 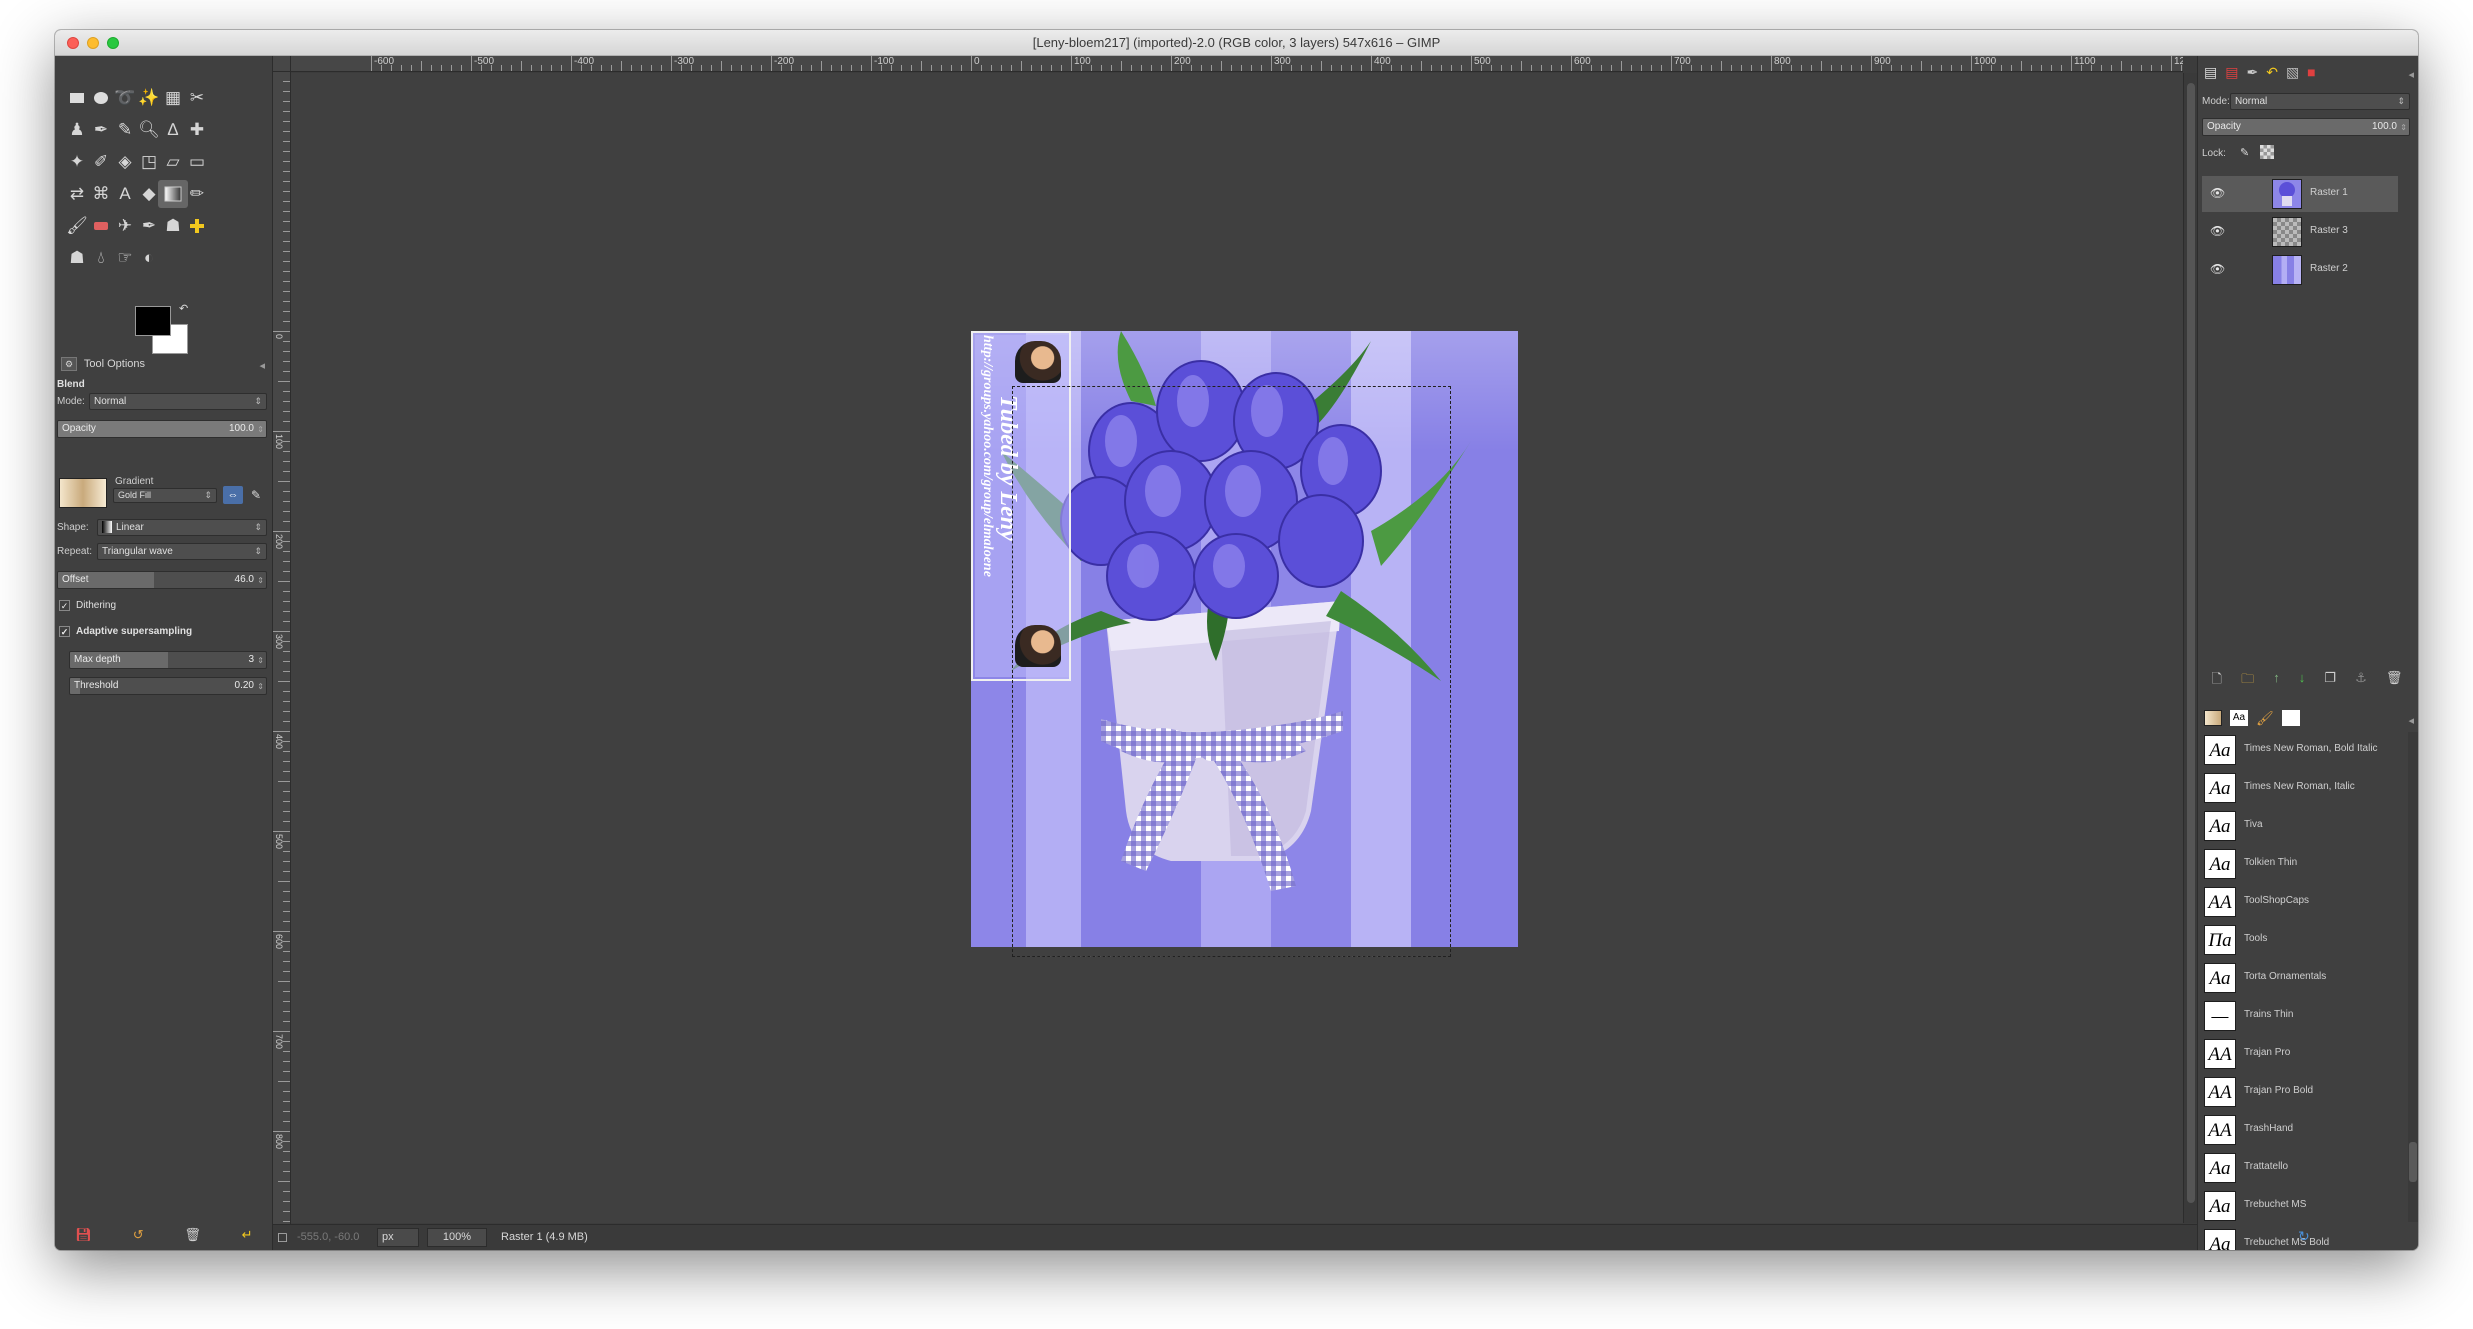 What do you see at coordinates (2297, 1092) in the screenshot?
I see `font-list-item: AA Trajan Pro Bold` at bounding box center [2297, 1092].